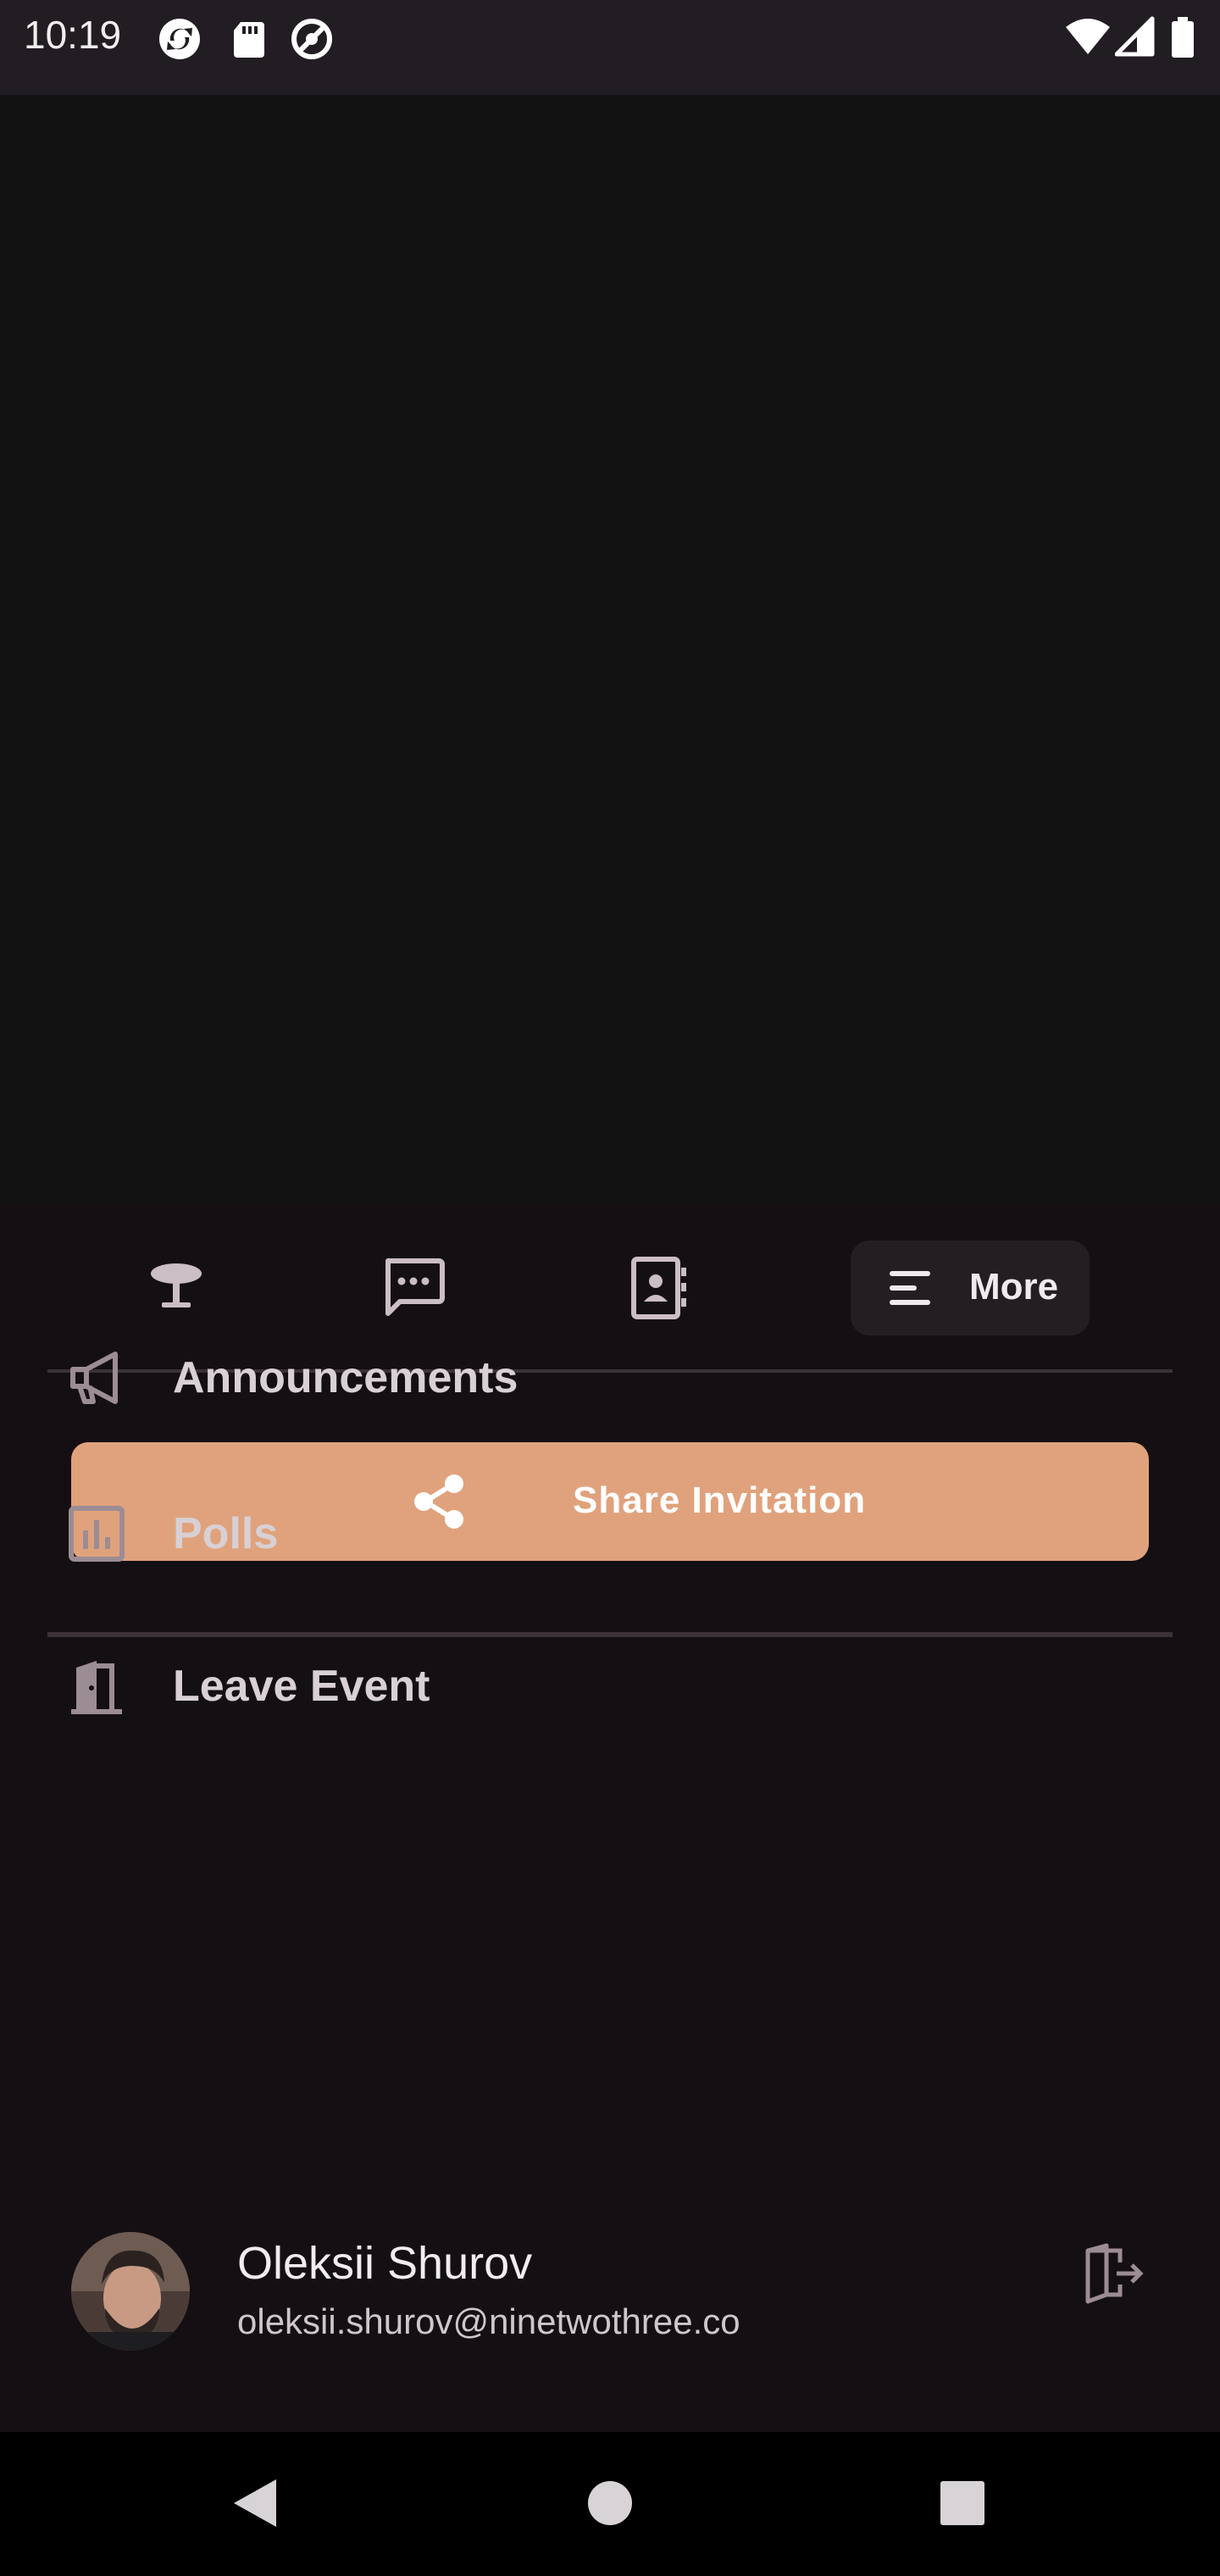  I want to click on menu-item-label: Leave Event, so click(301, 1686).